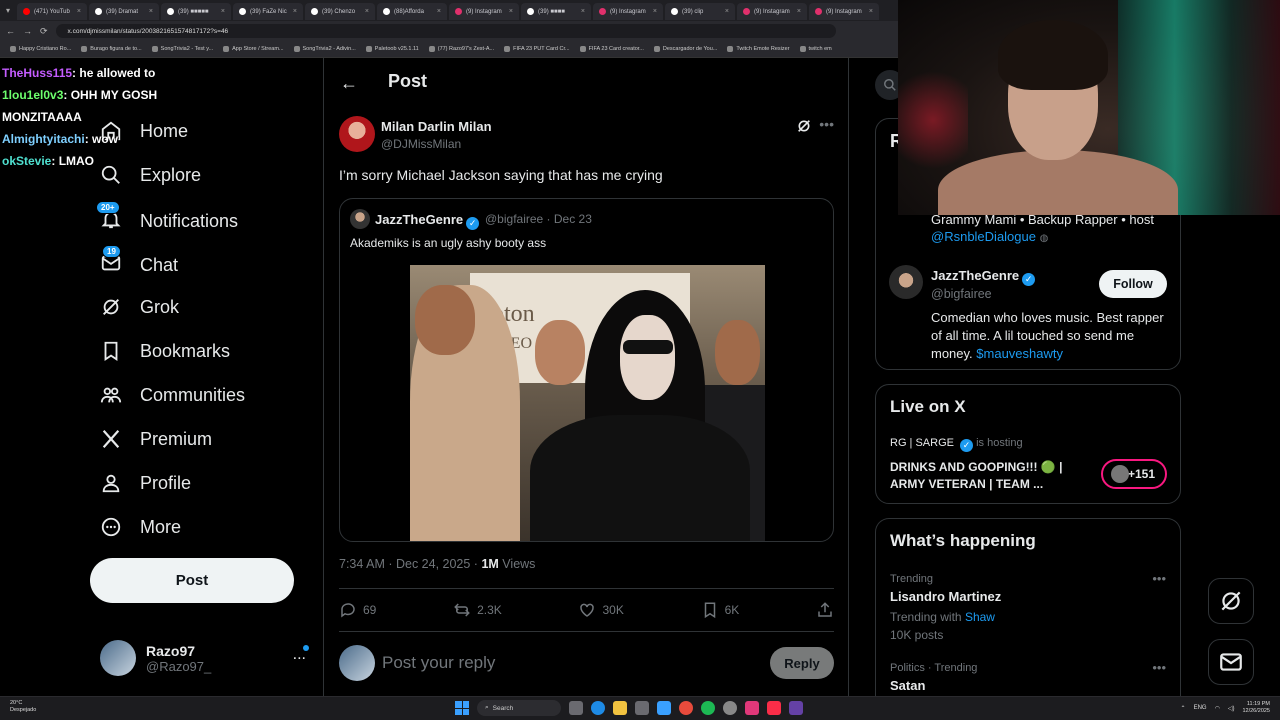 The image size is (1280, 720). What do you see at coordinates (357, 134) in the screenshot?
I see `author-avatar` at bounding box center [357, 134].